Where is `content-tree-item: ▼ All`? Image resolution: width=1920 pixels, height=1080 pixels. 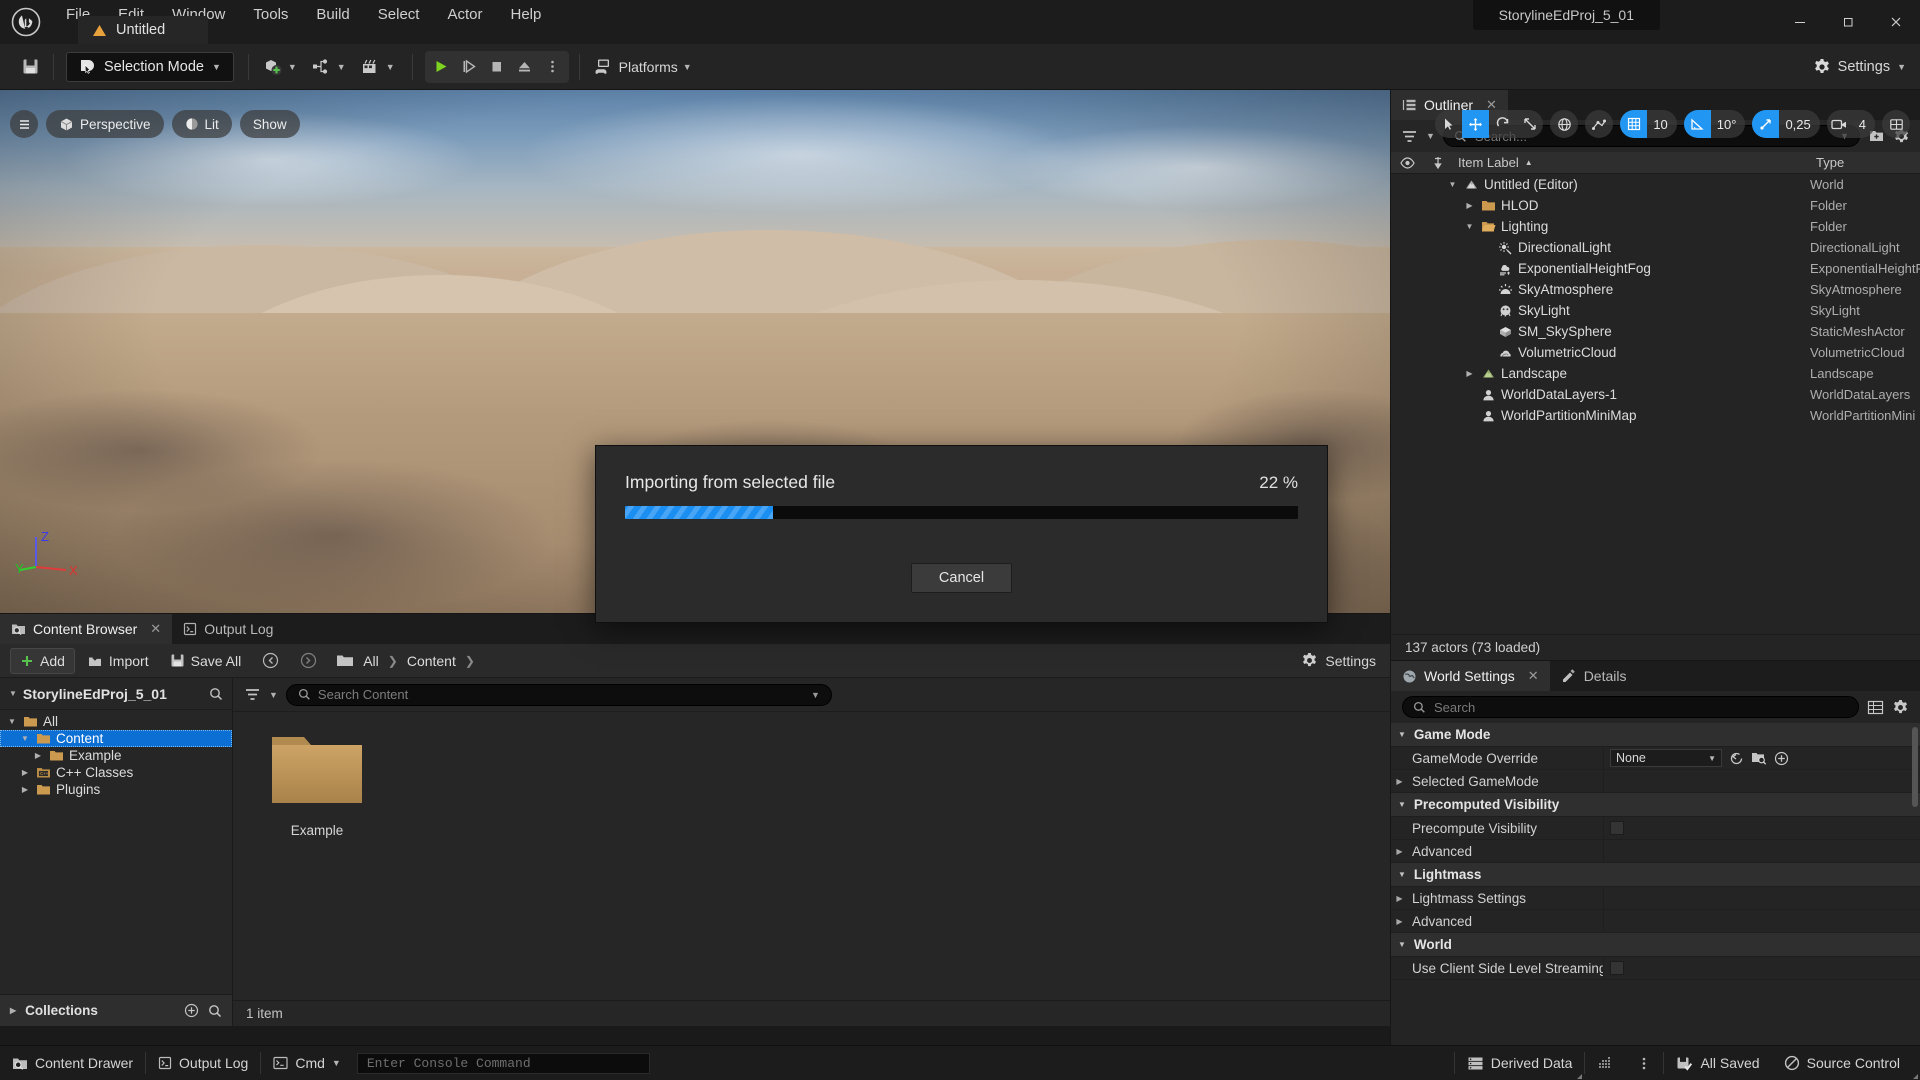 content-tree-item: ▼ All is located at coordinates (116, 721).